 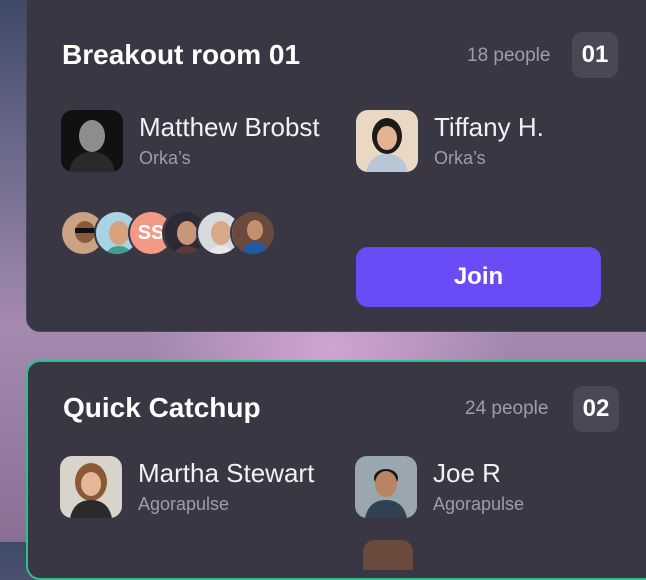 What do you see at coordinates (162, 407) in the screenshot?
I see `room-title: Quick Catchup` at bounding box center [162, 407].